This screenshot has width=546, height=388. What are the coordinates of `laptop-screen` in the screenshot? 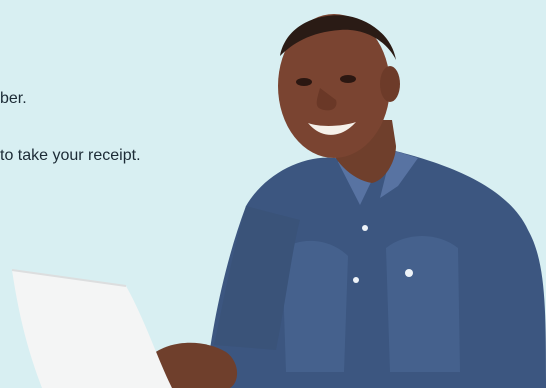 It's located at (92, 329).